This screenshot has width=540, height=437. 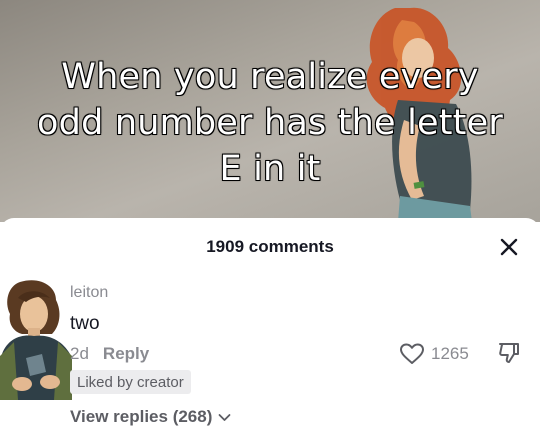 I want to click on comment-username: leiton, so click(x=89, y=293).